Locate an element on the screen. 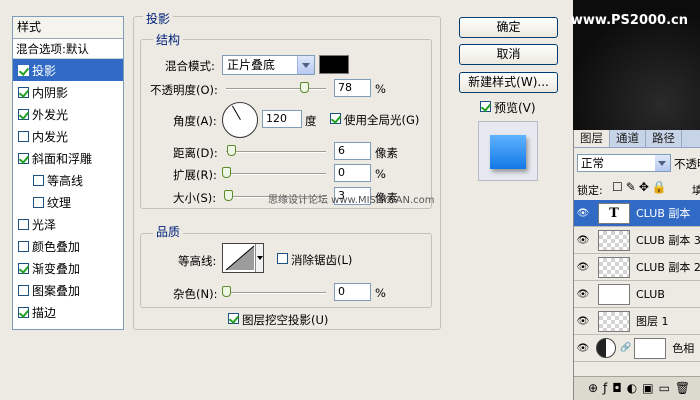 The image size is (700, 400). angle-input: 120 is located at coordinates (282, 119).